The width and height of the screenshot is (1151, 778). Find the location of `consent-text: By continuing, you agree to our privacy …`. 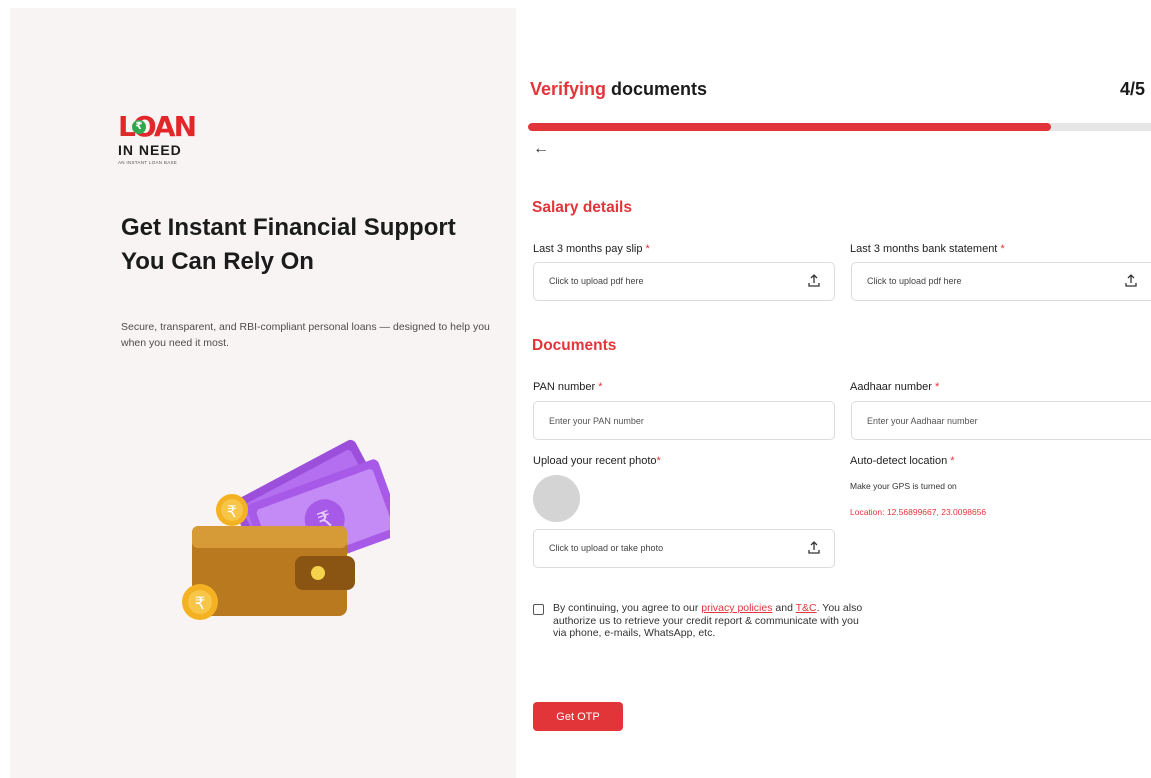

consent-text: By continuing, you agree to our privacy … is located at coordinates (713, 621).